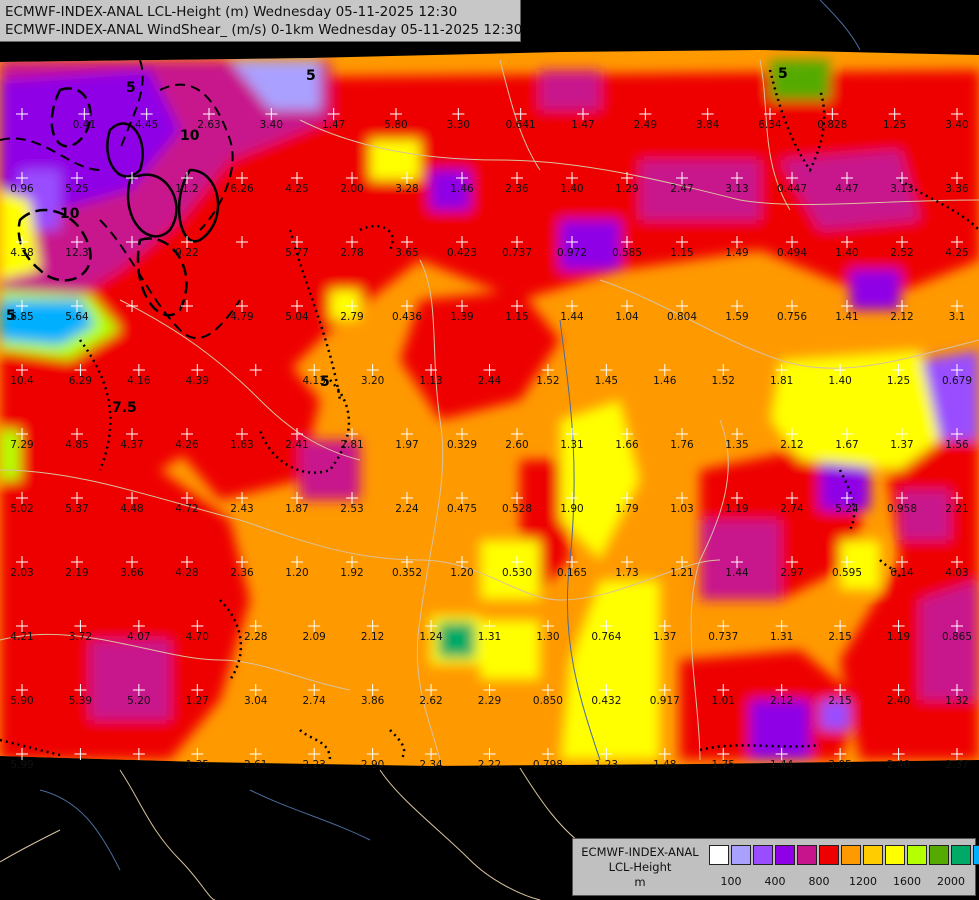 This screenshot has height=900, width=979. What do you see at coordinates (846, 445) in the screenshot?
I see `grid-value-label: 1.67` at bounding box center [846, 445].